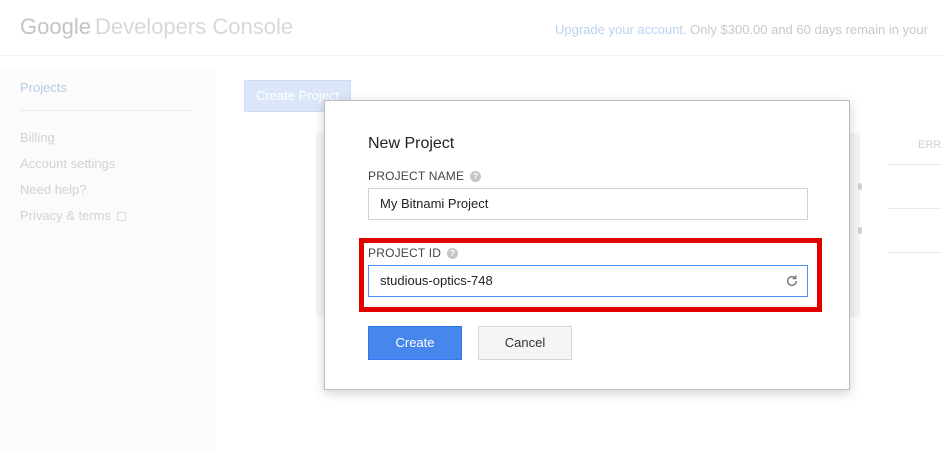 This screenshot has width=942, height=451. What do you see at coordinates (67, 163) in the screenshot?
I see `sidebar-item-account-settings: Account settings` at bounding box center [67, 163].